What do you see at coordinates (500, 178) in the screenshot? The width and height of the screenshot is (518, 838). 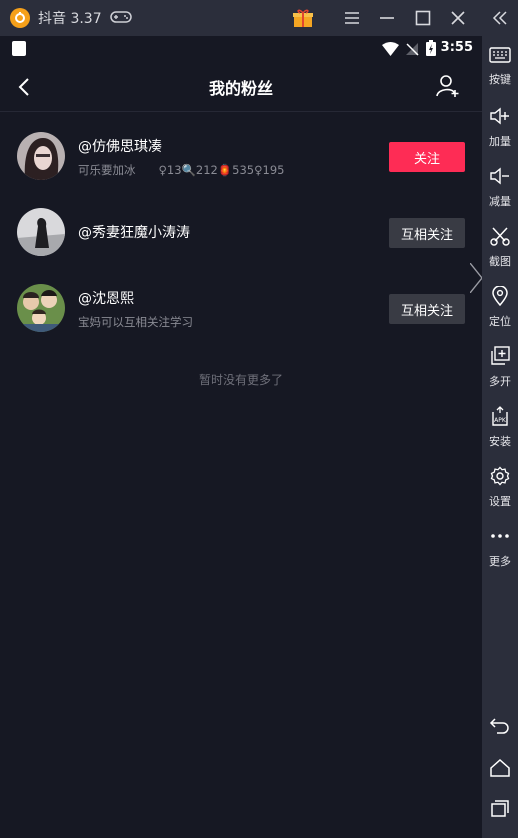 I see `volume-down-icon` at bounding box center [500, 178].